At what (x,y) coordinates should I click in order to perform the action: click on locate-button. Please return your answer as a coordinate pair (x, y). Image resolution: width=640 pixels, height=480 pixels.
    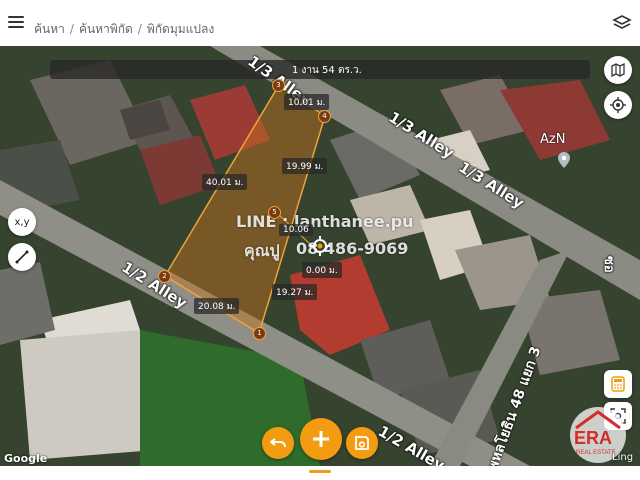
    Looking at the image, I should click on (618, 105).